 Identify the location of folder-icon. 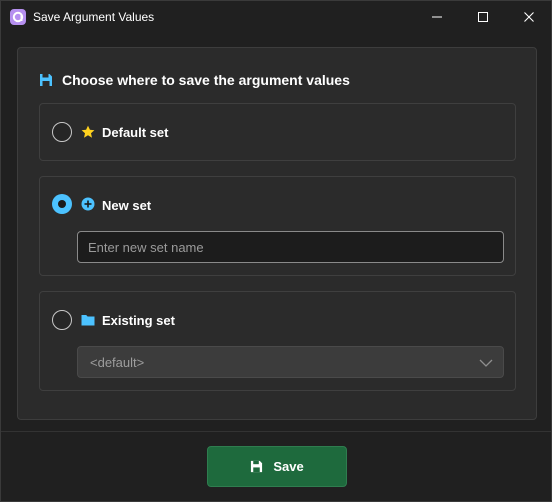
(88, 320).